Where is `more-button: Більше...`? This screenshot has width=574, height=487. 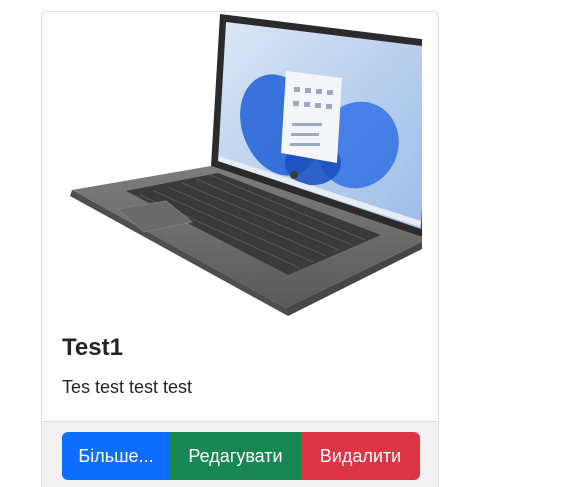
more-button: Більше... is located at coordinates (116, 456).